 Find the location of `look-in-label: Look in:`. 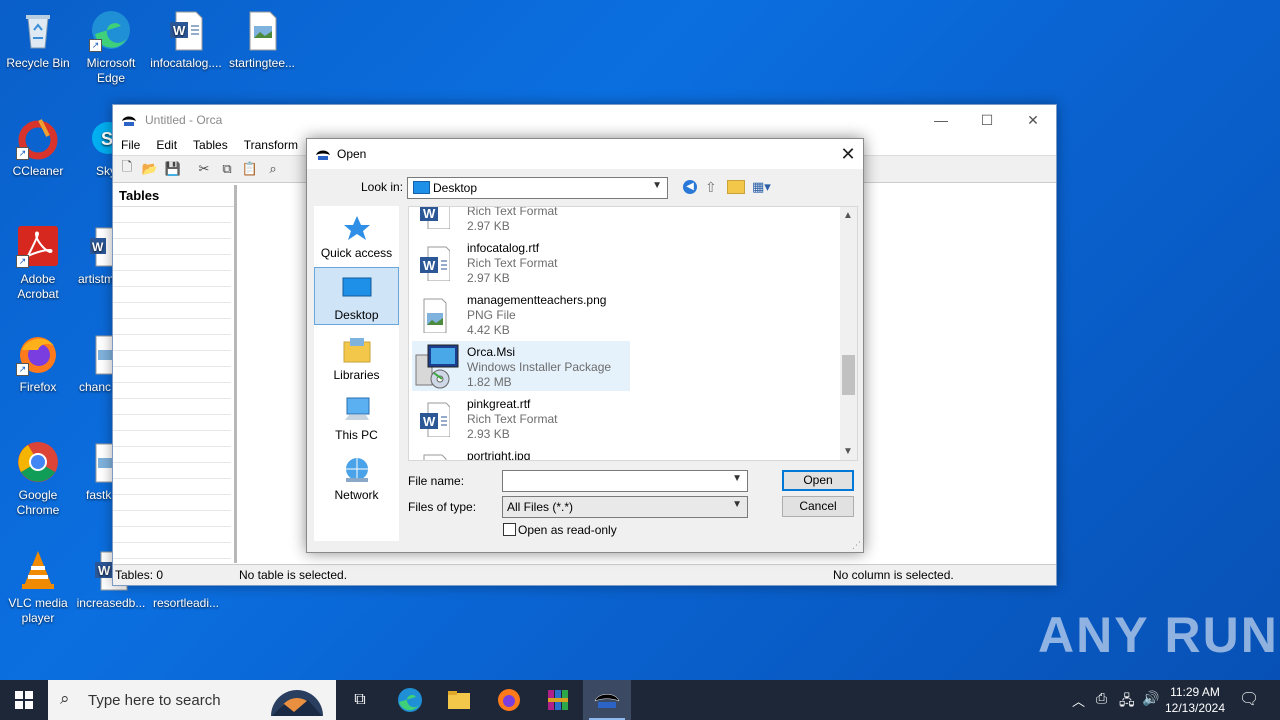

look-in-label: Look in: is located at coordinates (382, 187).